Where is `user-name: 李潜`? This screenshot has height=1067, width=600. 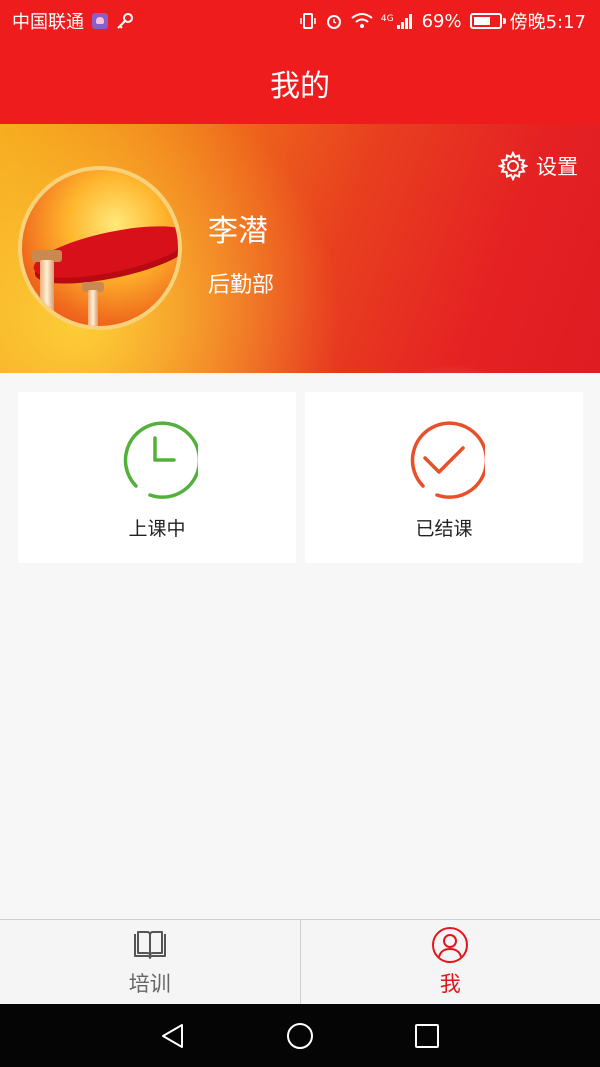
user-name: 李潜 is located at coordinates (238, 231).